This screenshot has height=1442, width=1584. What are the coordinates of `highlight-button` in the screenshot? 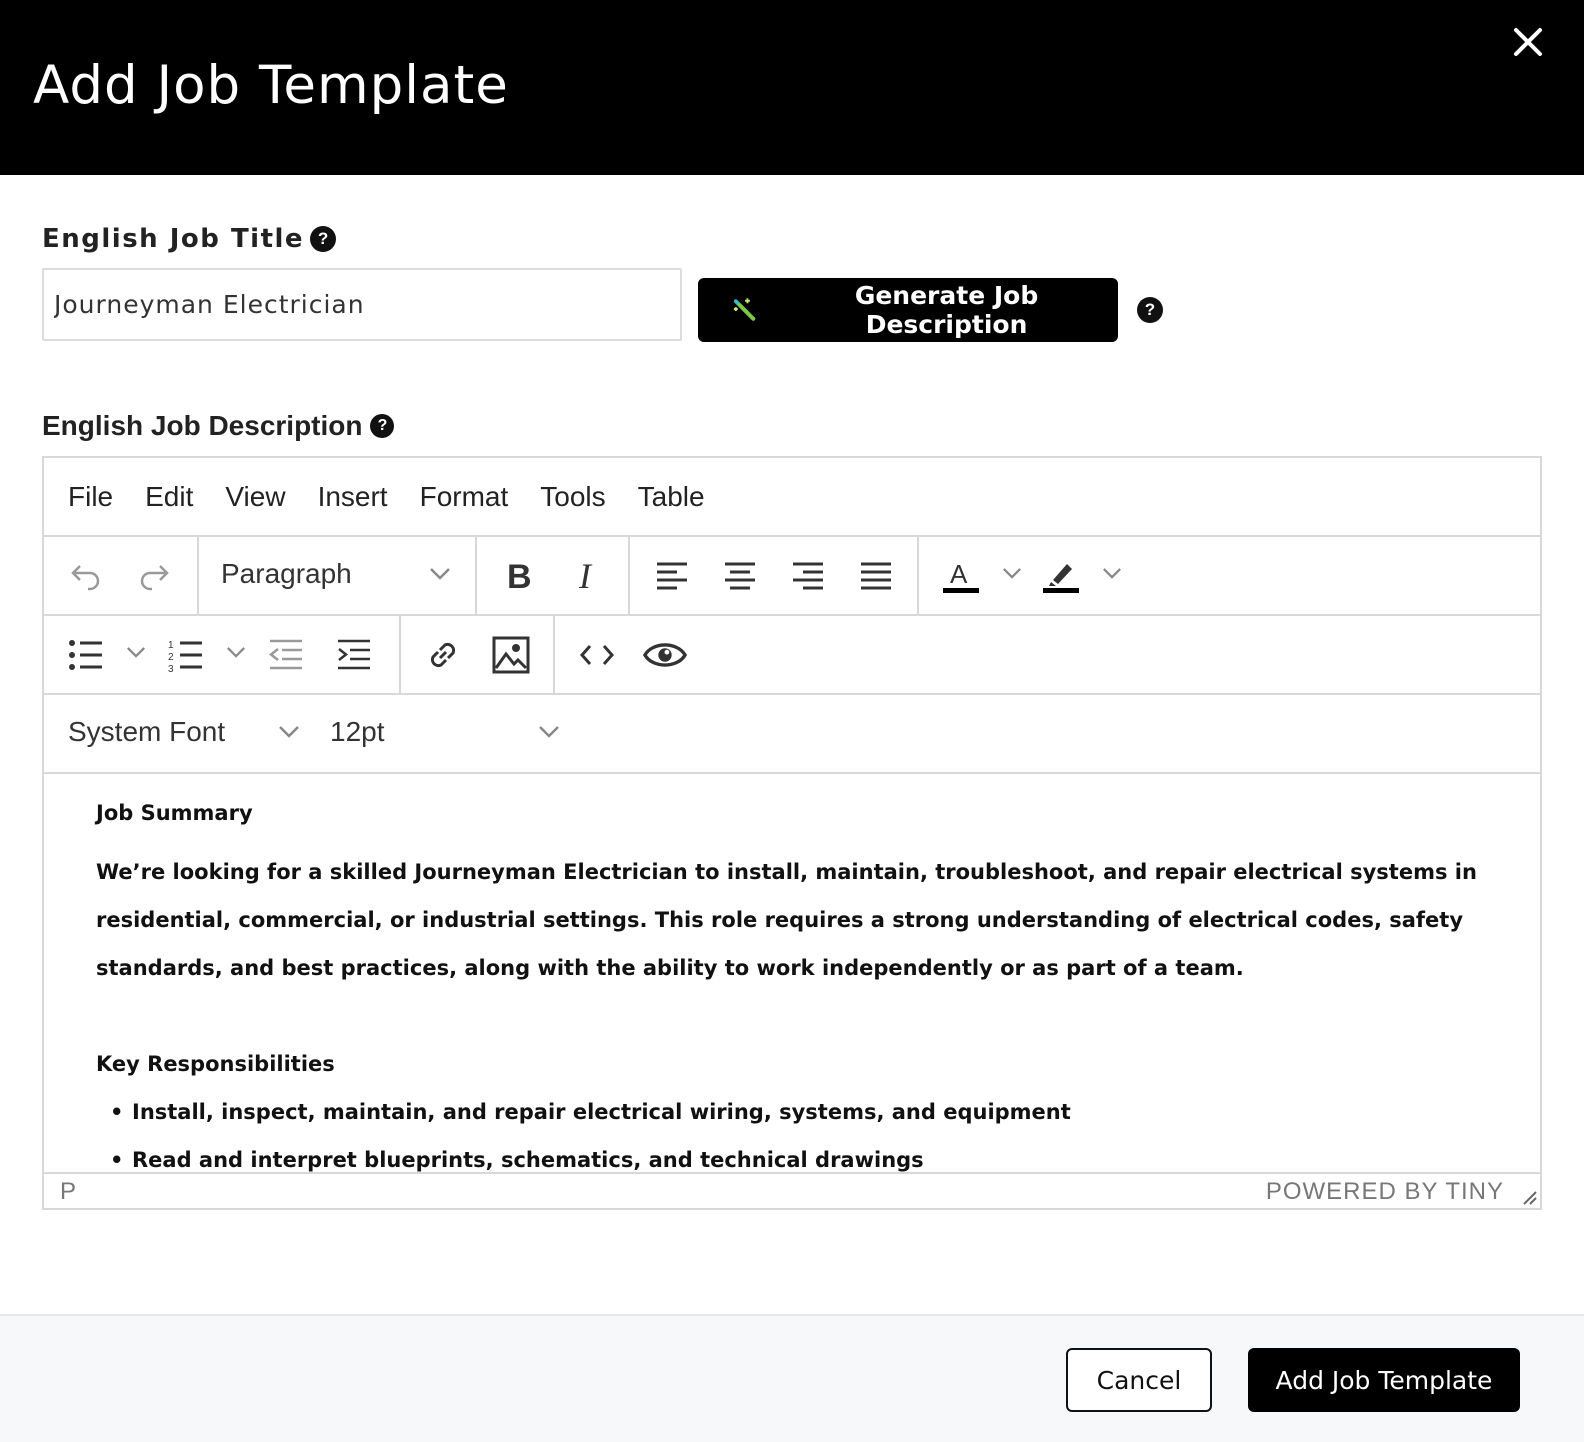 It's located at (1061, 576).